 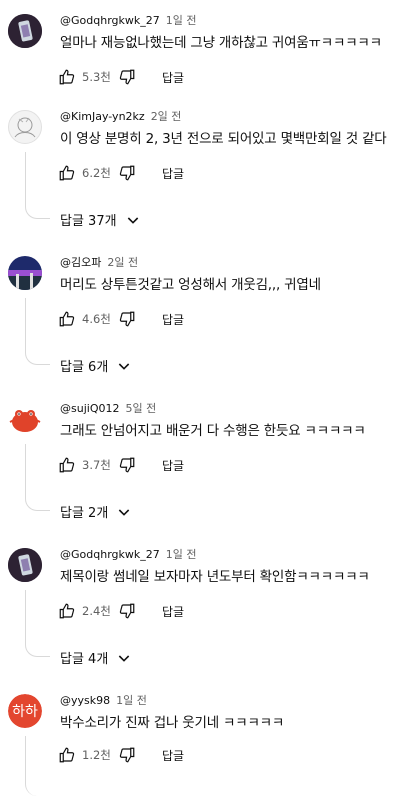 I want to click on like-count: 5.3천, so click(x=96, y=77).